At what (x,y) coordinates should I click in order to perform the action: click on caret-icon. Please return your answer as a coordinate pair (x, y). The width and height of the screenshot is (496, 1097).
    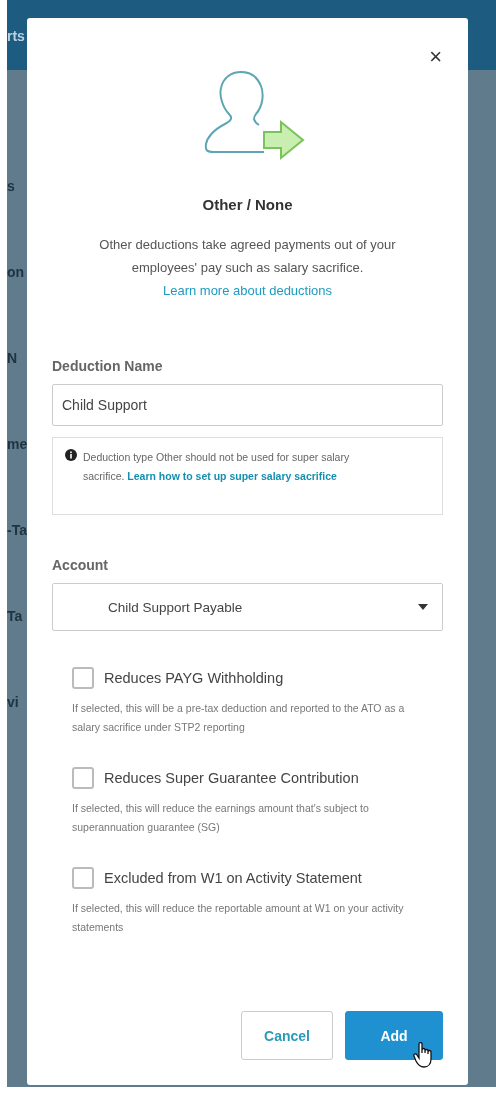
    Looking at the image, I should click on (423, 607).